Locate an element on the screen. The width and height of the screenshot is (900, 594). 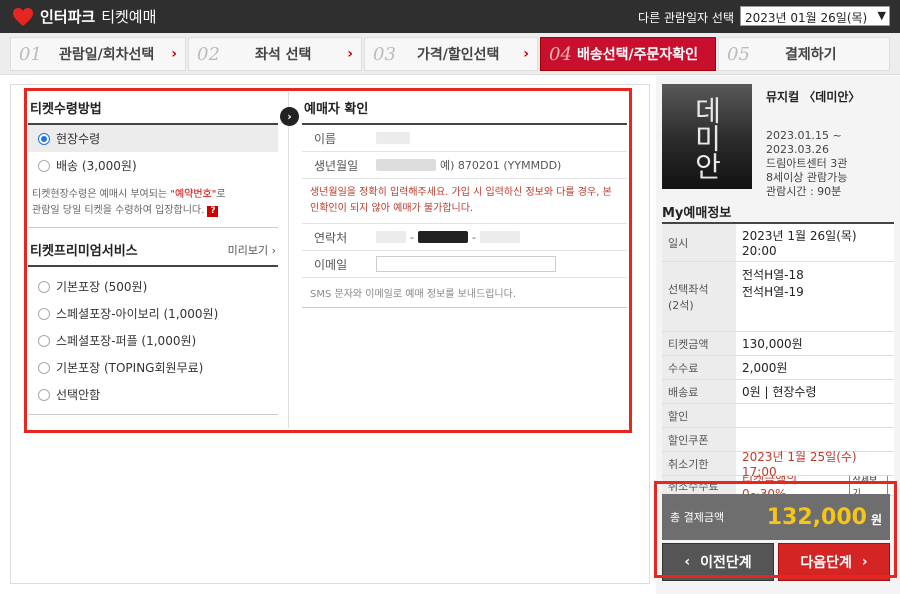
show-poster: 데미안 is located at coordinates (707, 136).